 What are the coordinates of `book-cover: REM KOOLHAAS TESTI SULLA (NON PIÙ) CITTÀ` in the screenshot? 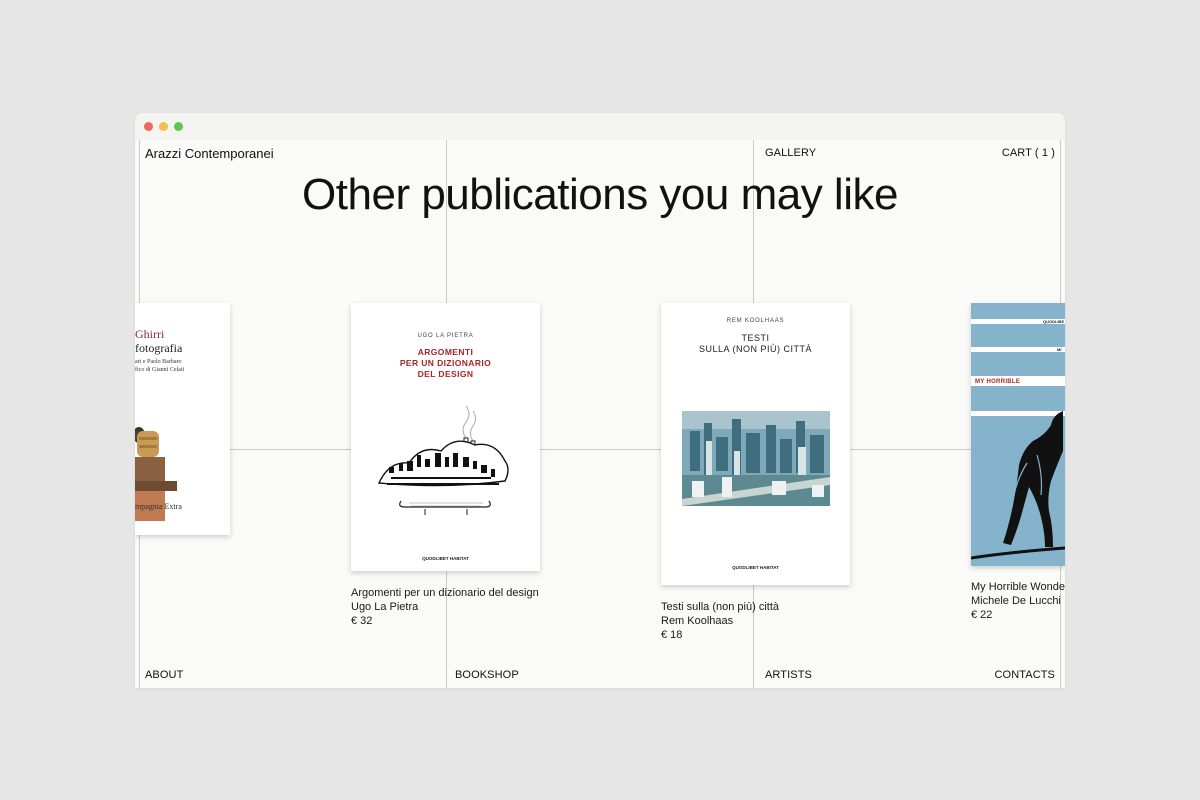 It's located at (755, 444).